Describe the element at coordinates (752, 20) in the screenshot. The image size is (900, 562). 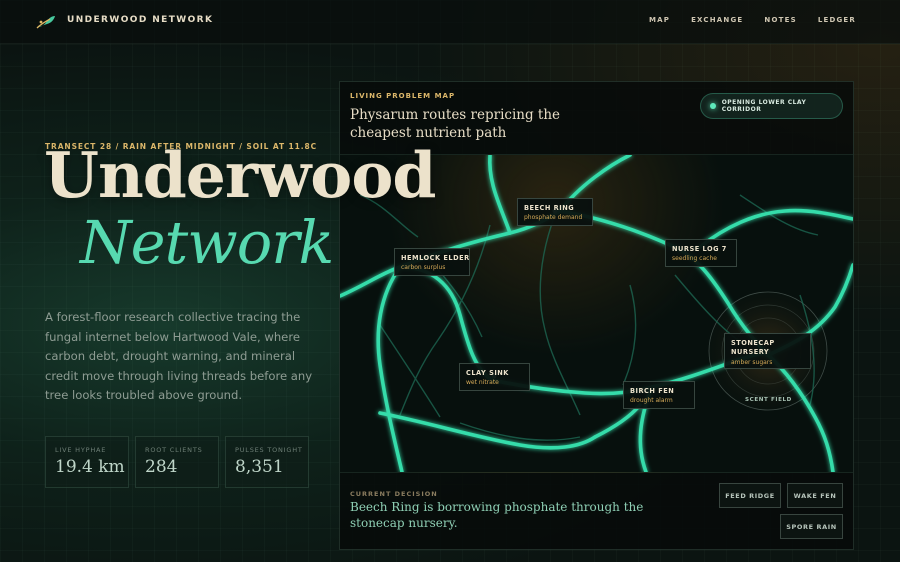
I see `main-nav: MAP EXCHANGE NOTES LEDGER` at that location.